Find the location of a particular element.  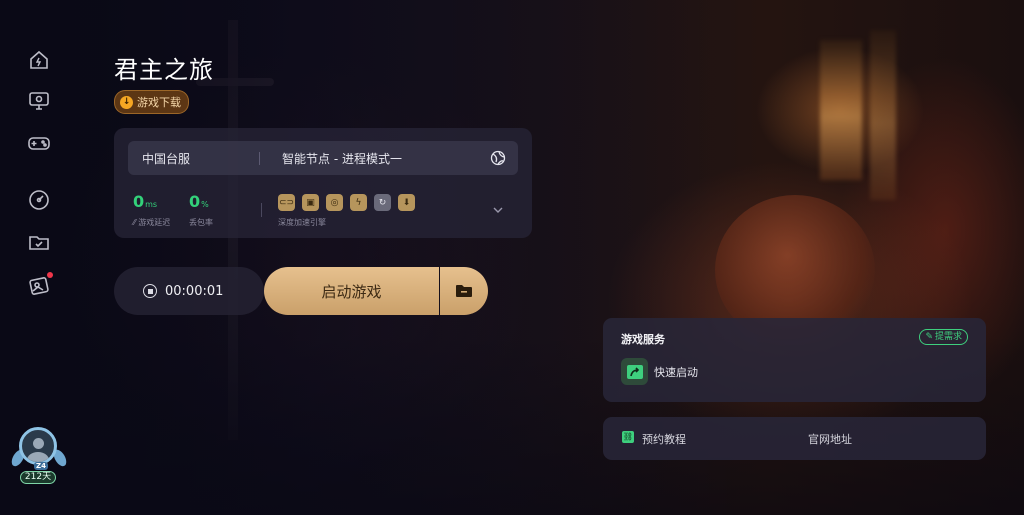

game-folder-button is located at coordinates (464, 291).